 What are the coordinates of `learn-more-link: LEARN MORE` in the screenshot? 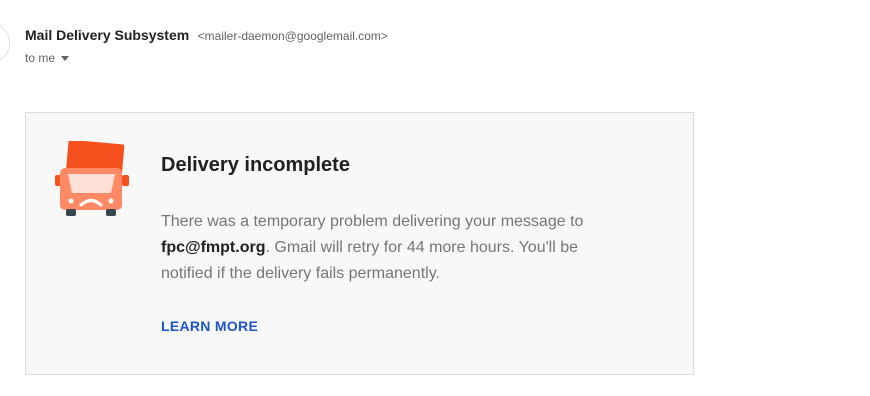 It's located at (209, 326).